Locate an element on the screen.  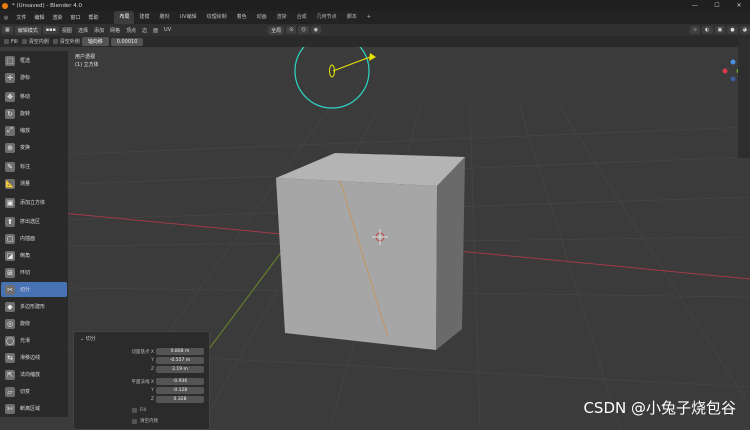
snap-label: 轴向移 is located at coordinates (95, 41).